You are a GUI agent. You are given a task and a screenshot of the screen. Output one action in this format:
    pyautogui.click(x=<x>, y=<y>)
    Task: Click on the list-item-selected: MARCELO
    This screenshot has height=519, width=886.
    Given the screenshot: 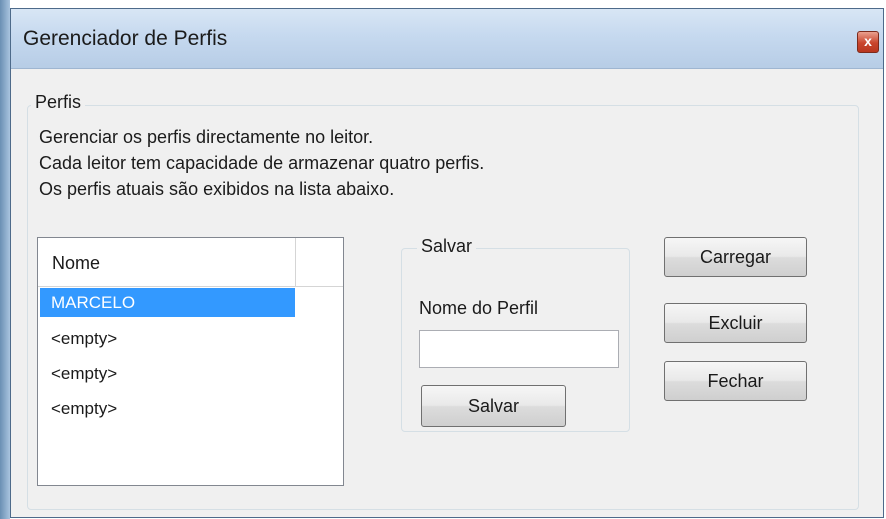 What is the action you would take?
    pyautogui.click(x=167, y=302)
    